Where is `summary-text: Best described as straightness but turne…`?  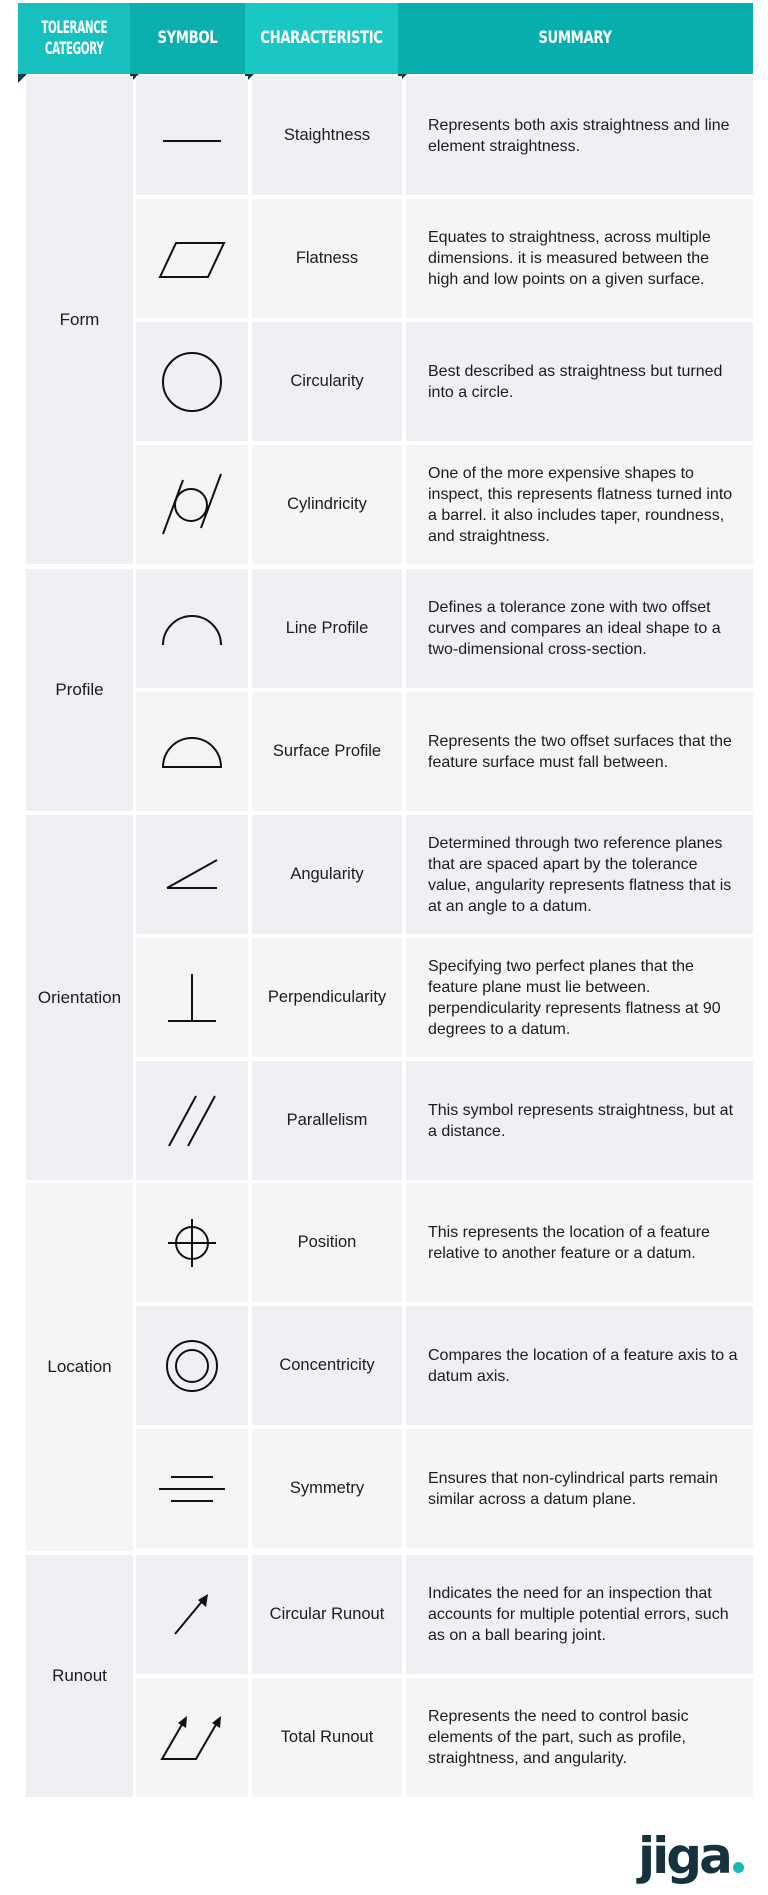 summary-text: Best described as straightness but turne… is located at coordinates (575, 381).